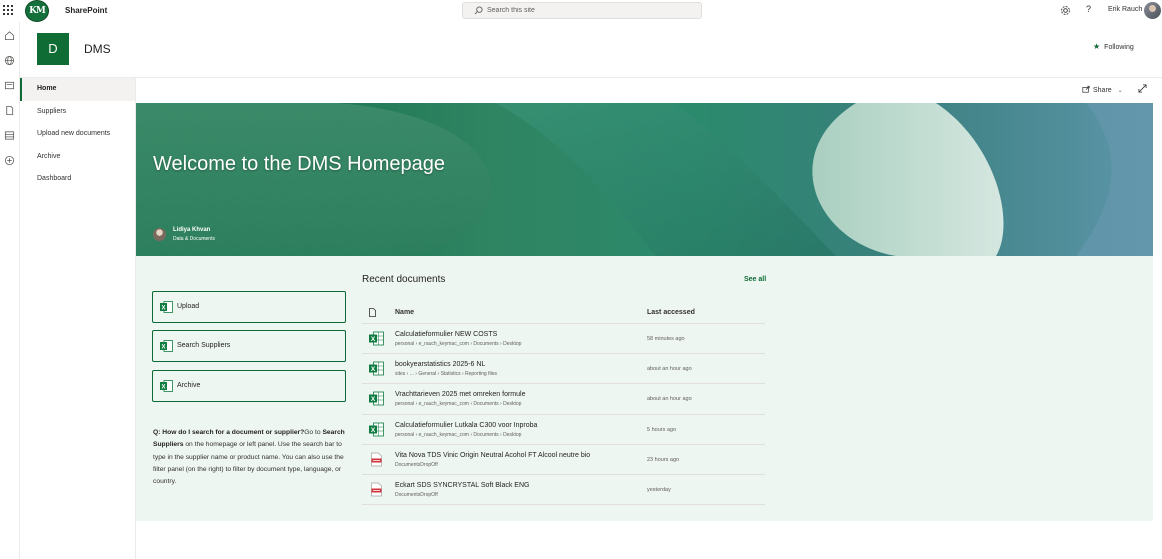 The width and height of the screenshot is (1162, 559). What do you see at coordinates (9, 85) in the screenshot?
I see `news-icon` at bounding box center [9, 85].